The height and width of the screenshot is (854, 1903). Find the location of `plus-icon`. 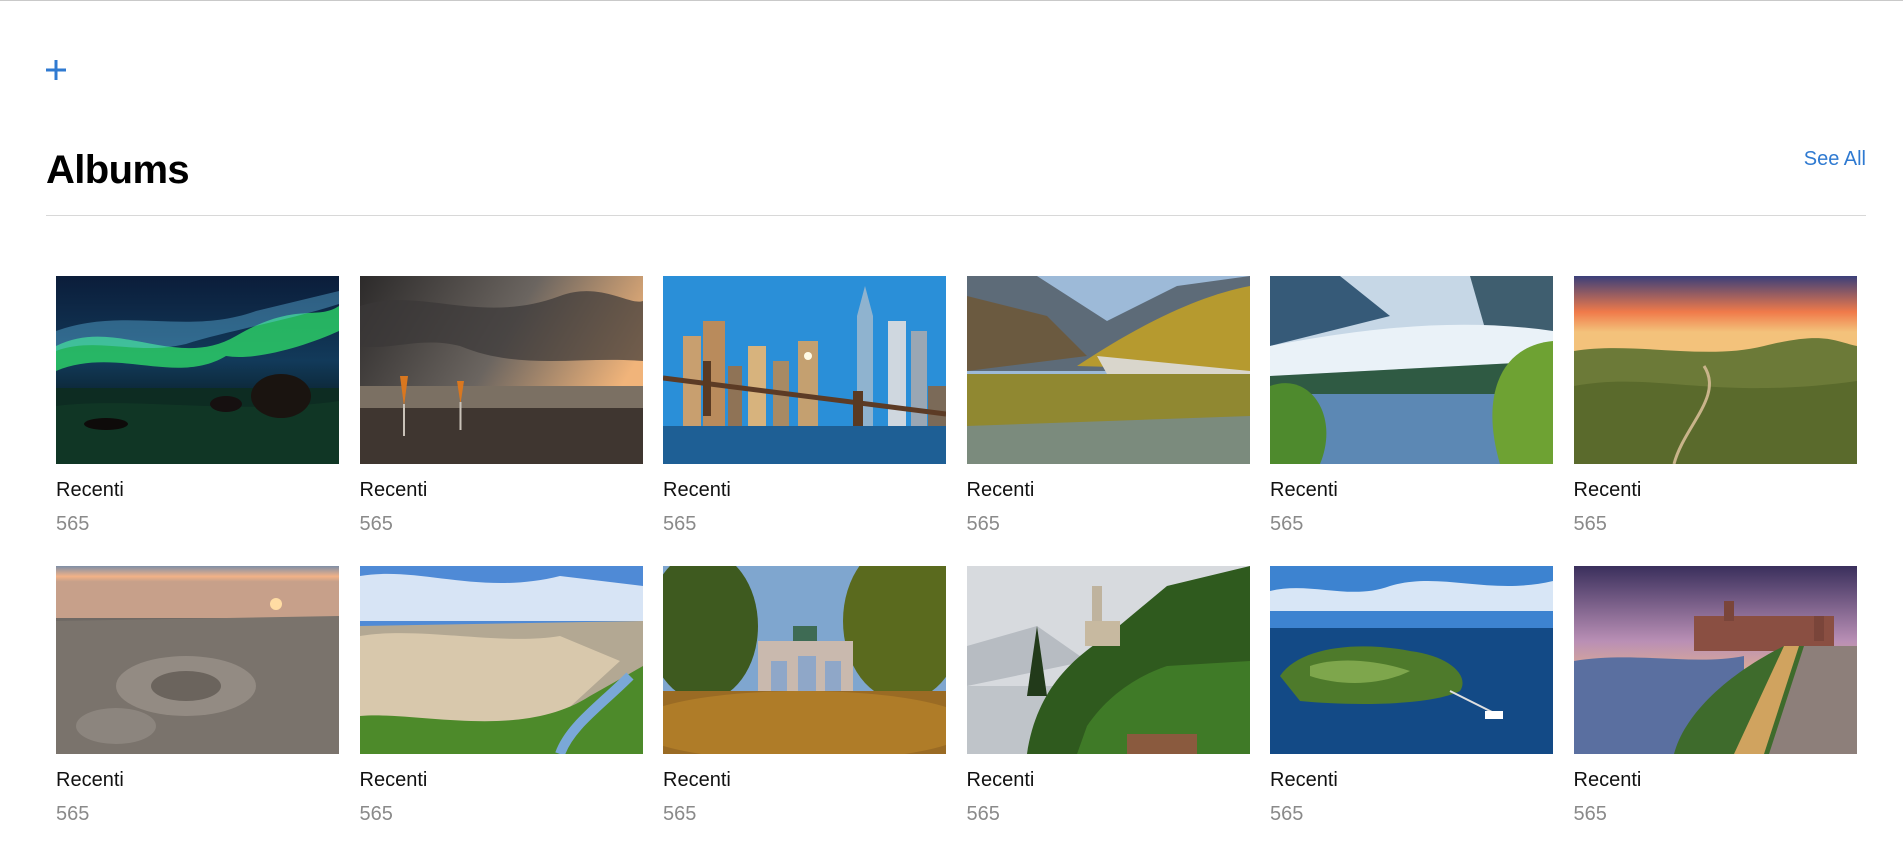

plus-icon is located at coordinates (56, 70).